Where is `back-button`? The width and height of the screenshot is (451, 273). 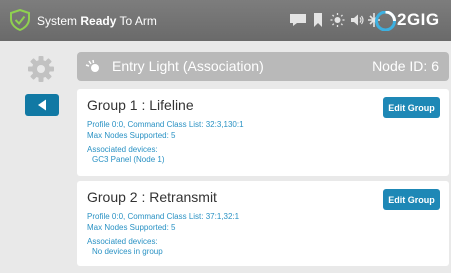 back-button is located at coordinates (42, 105).